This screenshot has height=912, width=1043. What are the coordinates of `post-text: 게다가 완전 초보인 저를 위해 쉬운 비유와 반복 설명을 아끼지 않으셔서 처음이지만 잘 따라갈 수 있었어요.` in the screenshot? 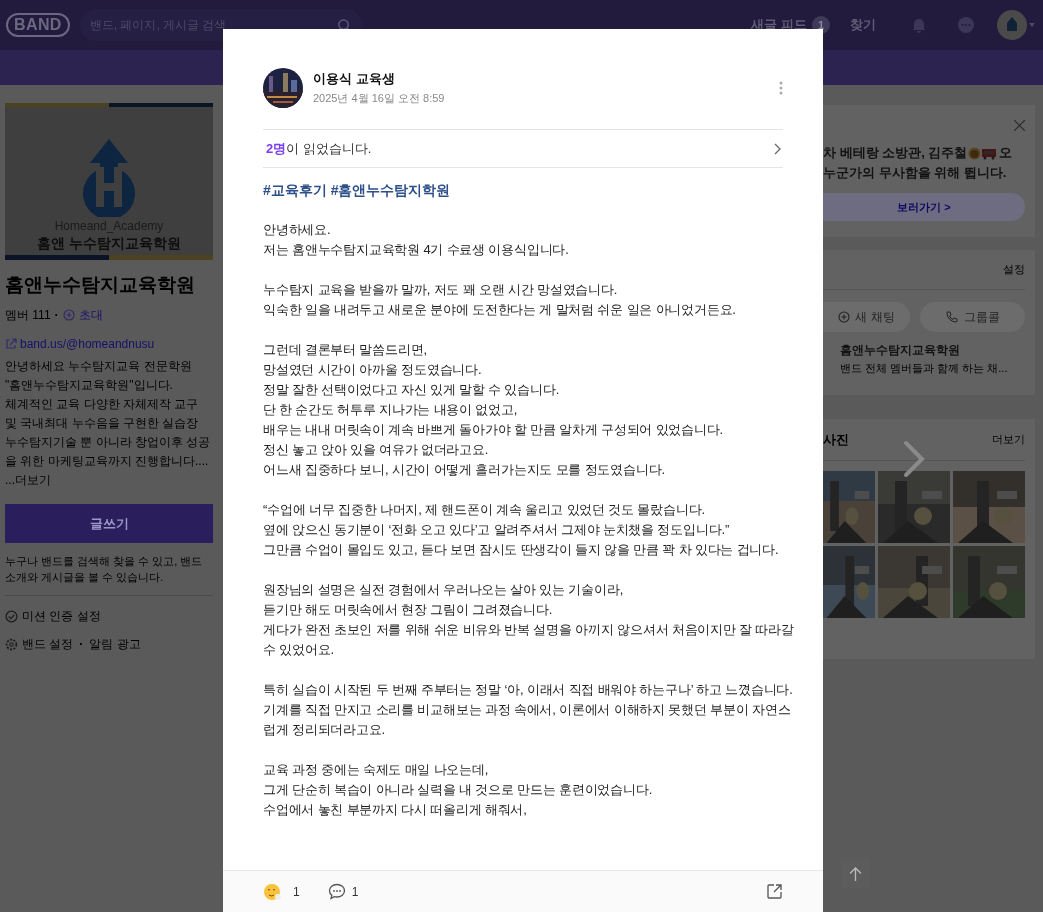 It's located at (529, 640).